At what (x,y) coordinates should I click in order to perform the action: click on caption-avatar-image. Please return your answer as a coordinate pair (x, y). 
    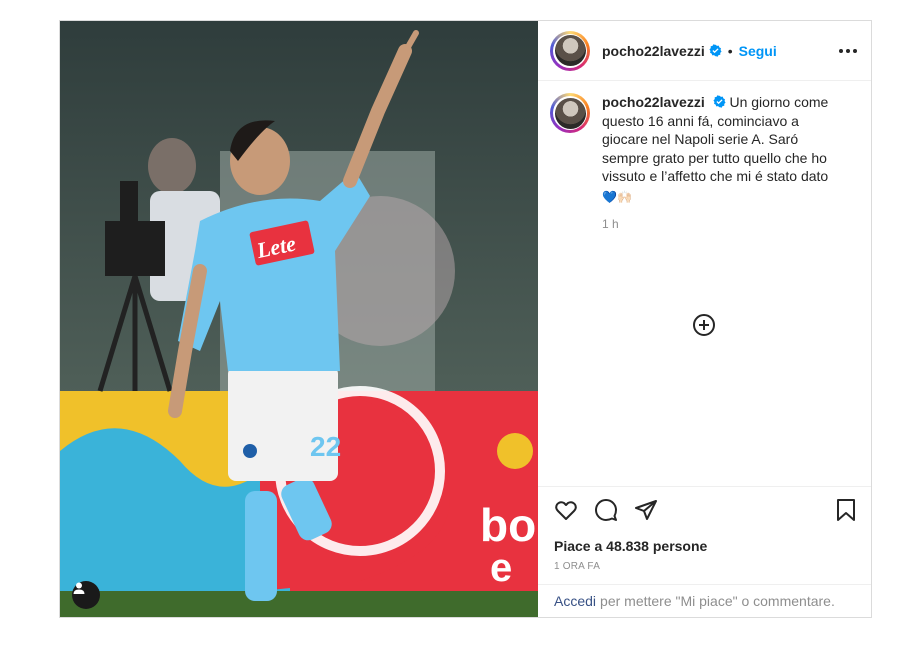
    Looking at the image, I should click on (570, 113).